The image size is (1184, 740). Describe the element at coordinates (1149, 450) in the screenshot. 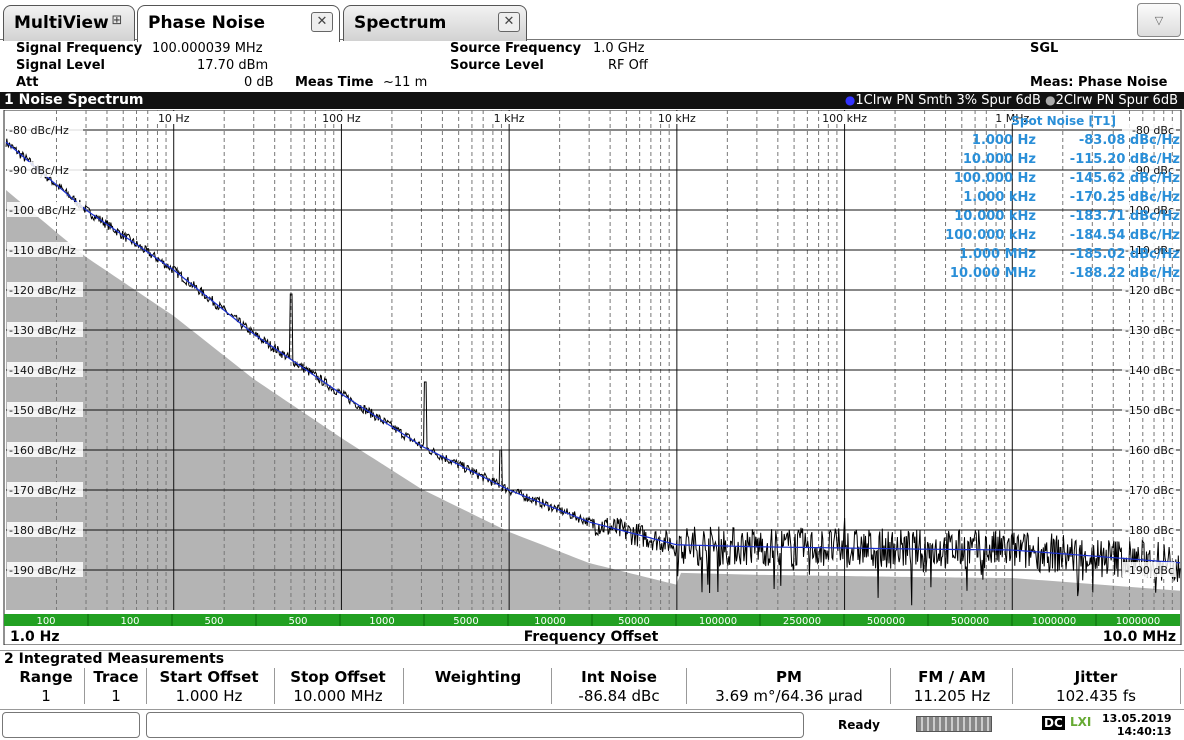

I see `y-tick-label-right: -160 dBc` at that location.